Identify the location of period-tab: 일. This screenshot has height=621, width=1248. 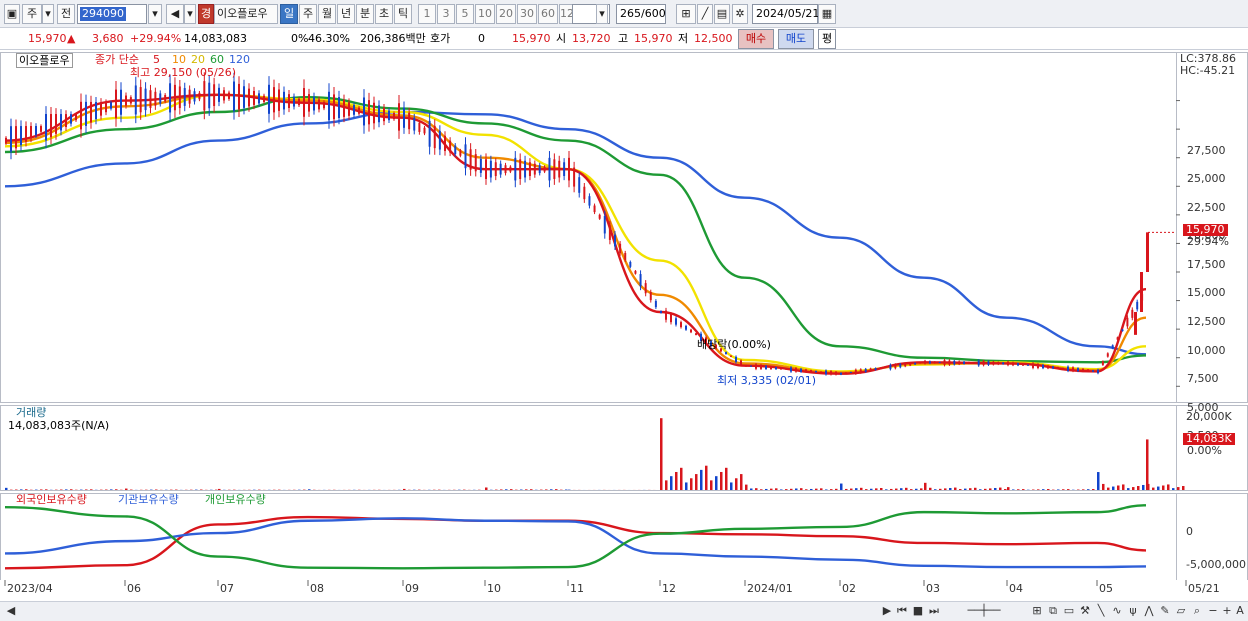
(289, 14).